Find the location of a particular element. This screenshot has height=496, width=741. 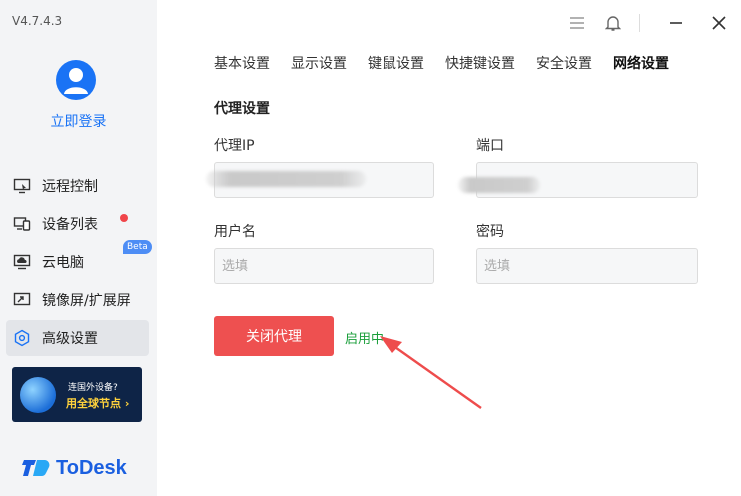

sidebar-item-advanced-settings: 高级设置 is located at coordinates (77, 338).